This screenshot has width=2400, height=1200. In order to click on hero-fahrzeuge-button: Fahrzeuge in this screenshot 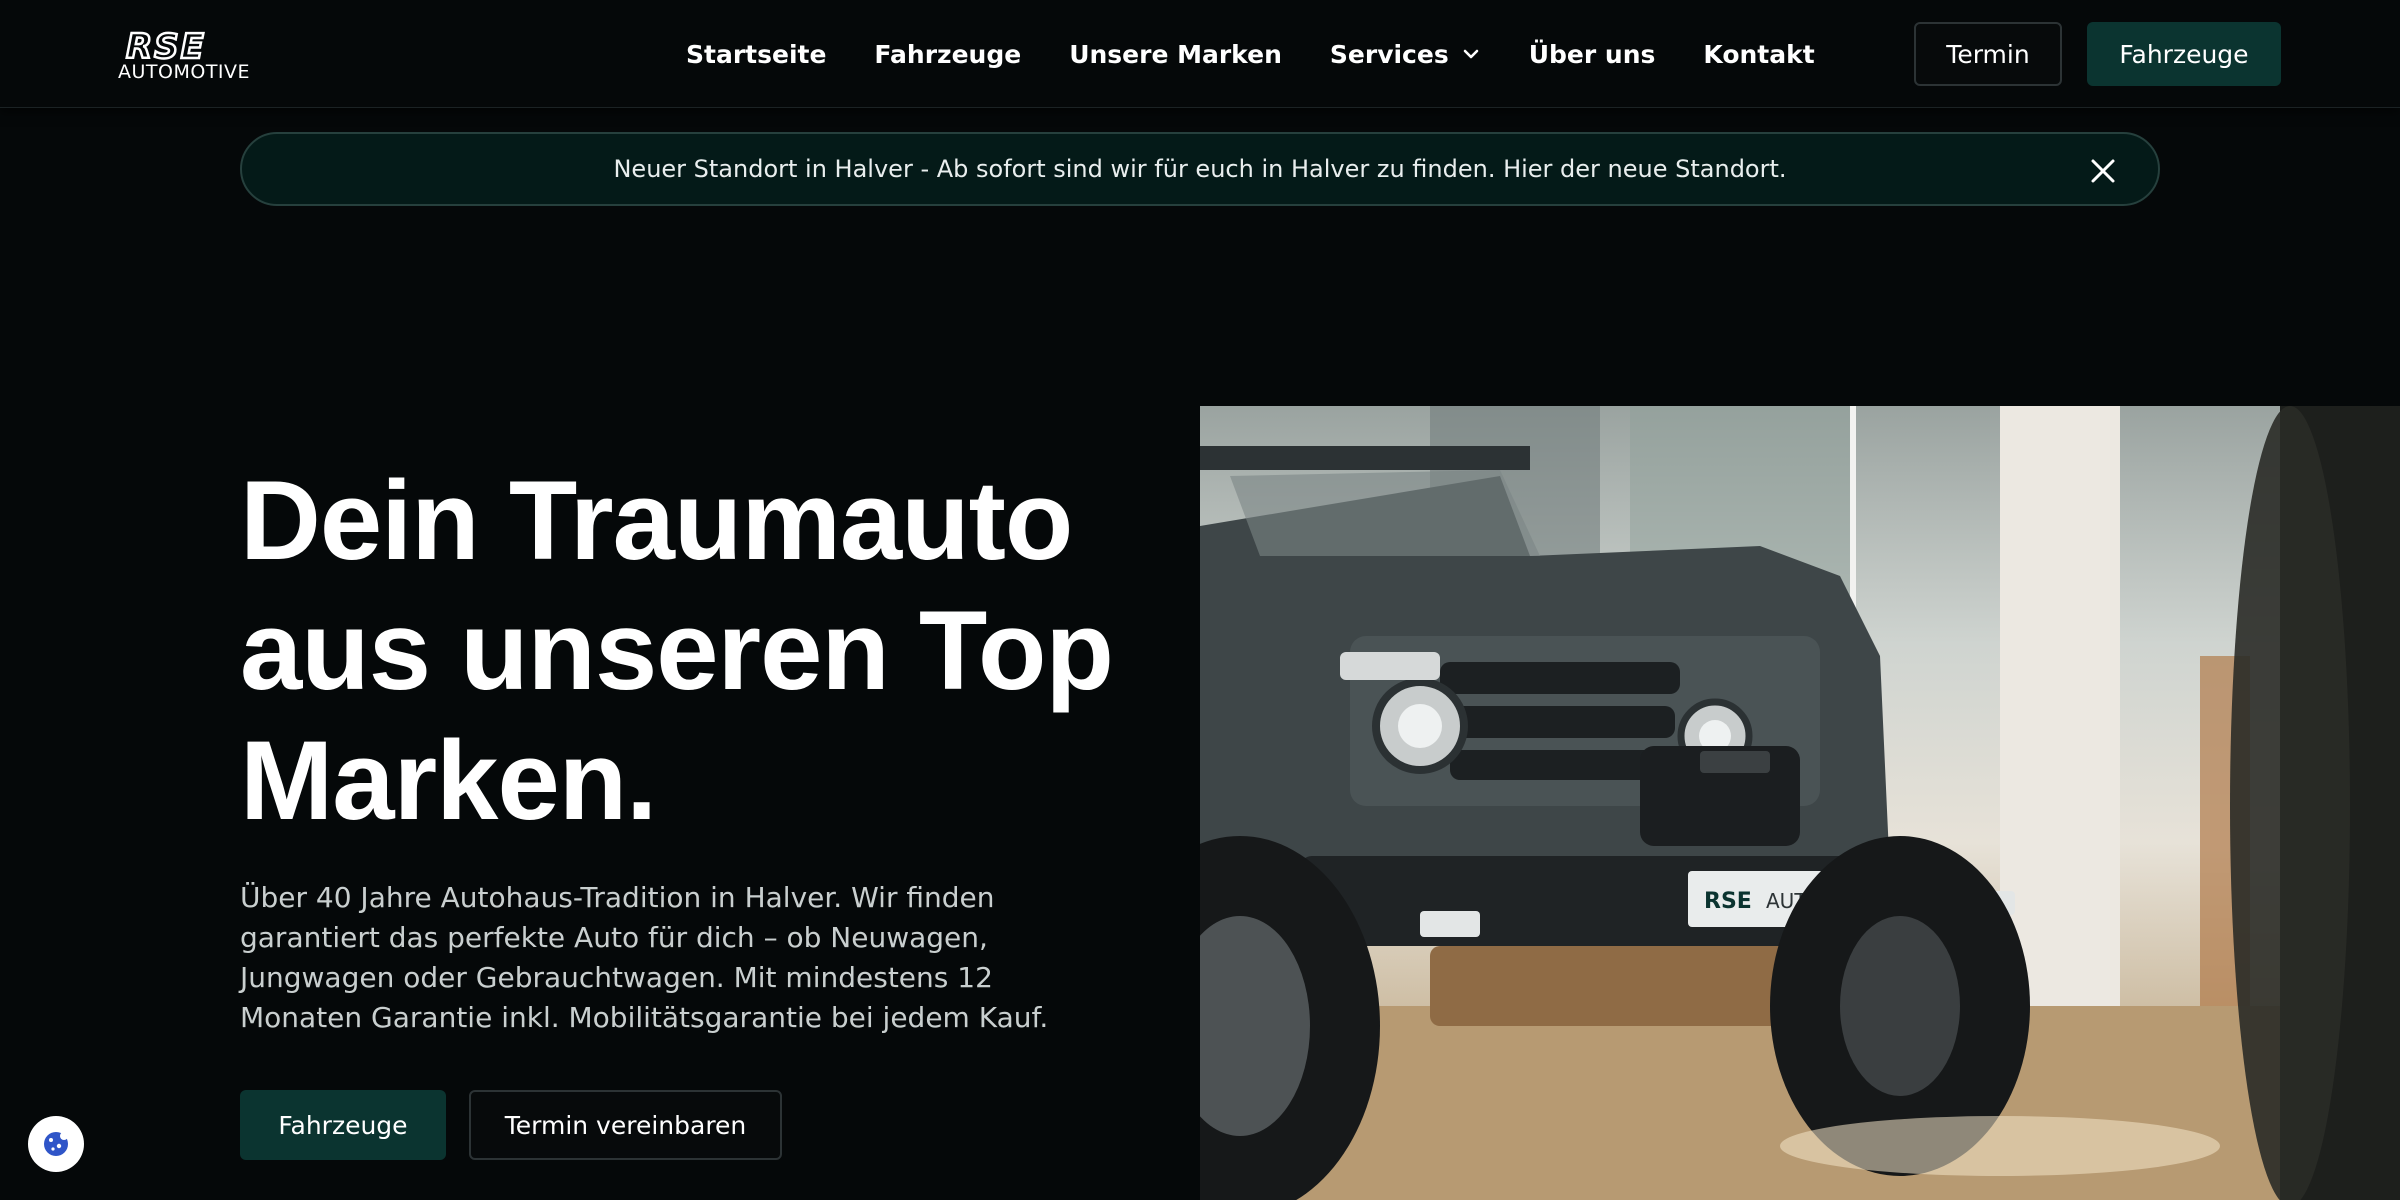, I will do `click(343, 1125)`.